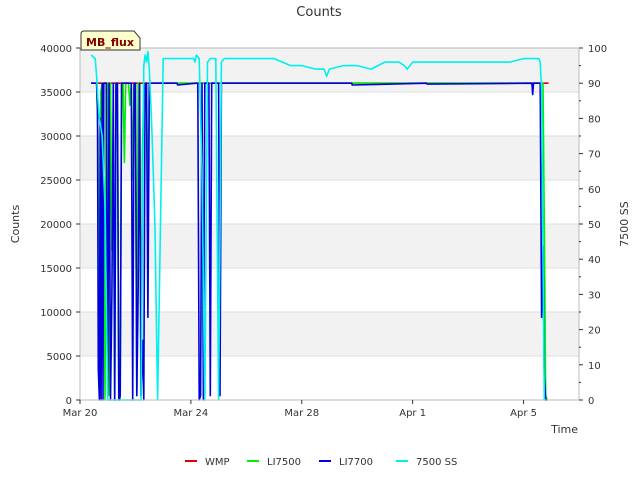 The width and height of the screenshot is (640, 480). I want to click on y2-tick-label: 30, so click(594, 295).